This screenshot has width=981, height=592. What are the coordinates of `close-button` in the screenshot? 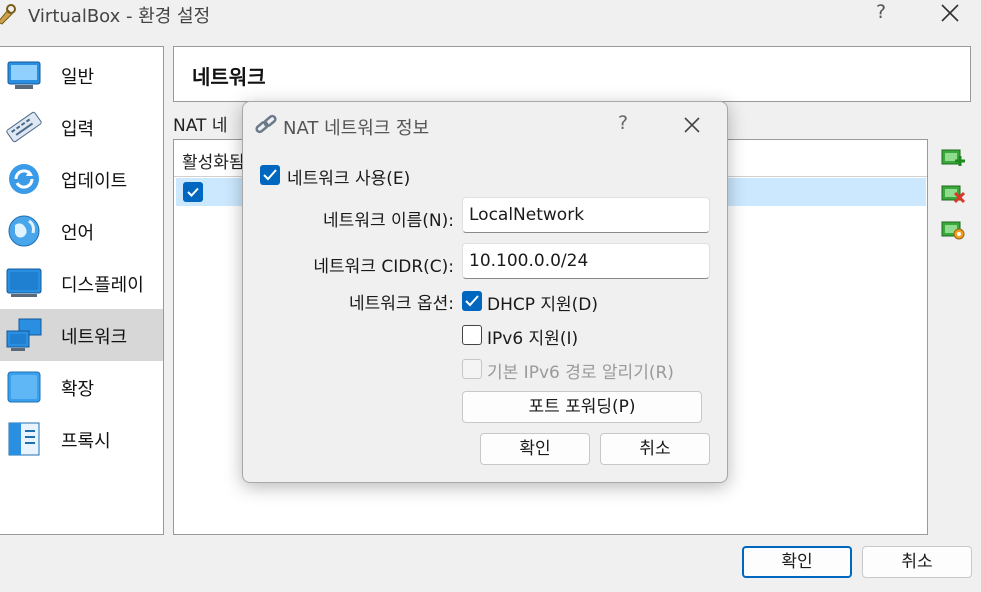 It's located at (950, 13).